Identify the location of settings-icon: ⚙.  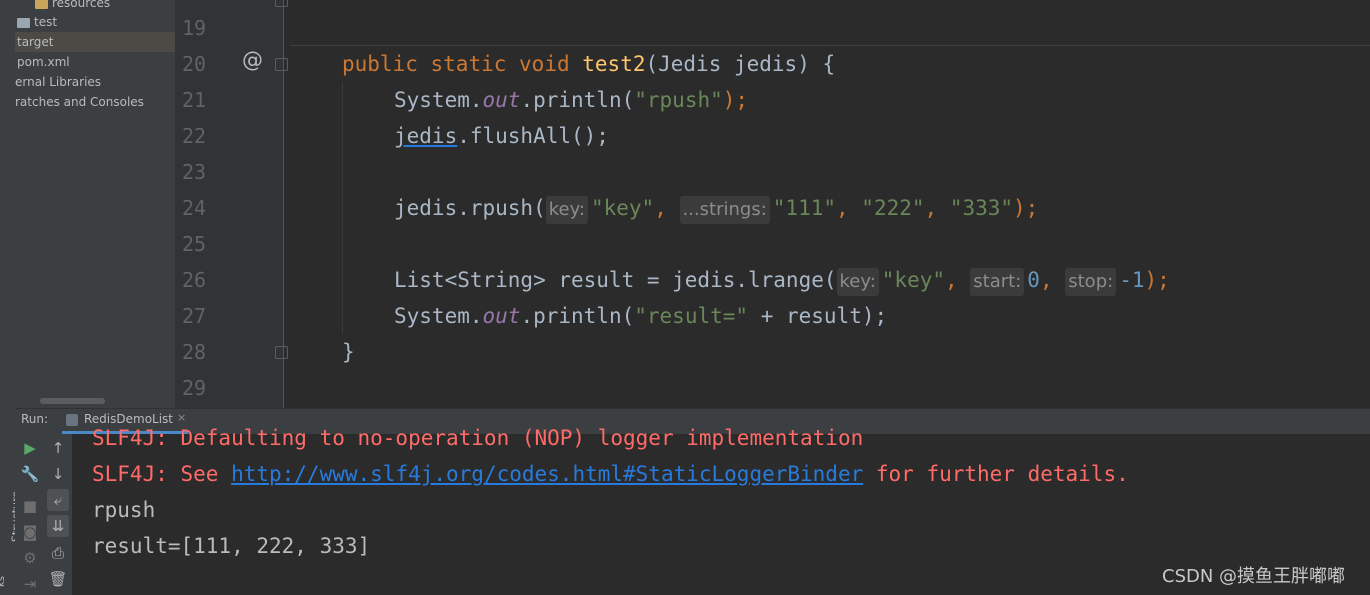
(30, 558).